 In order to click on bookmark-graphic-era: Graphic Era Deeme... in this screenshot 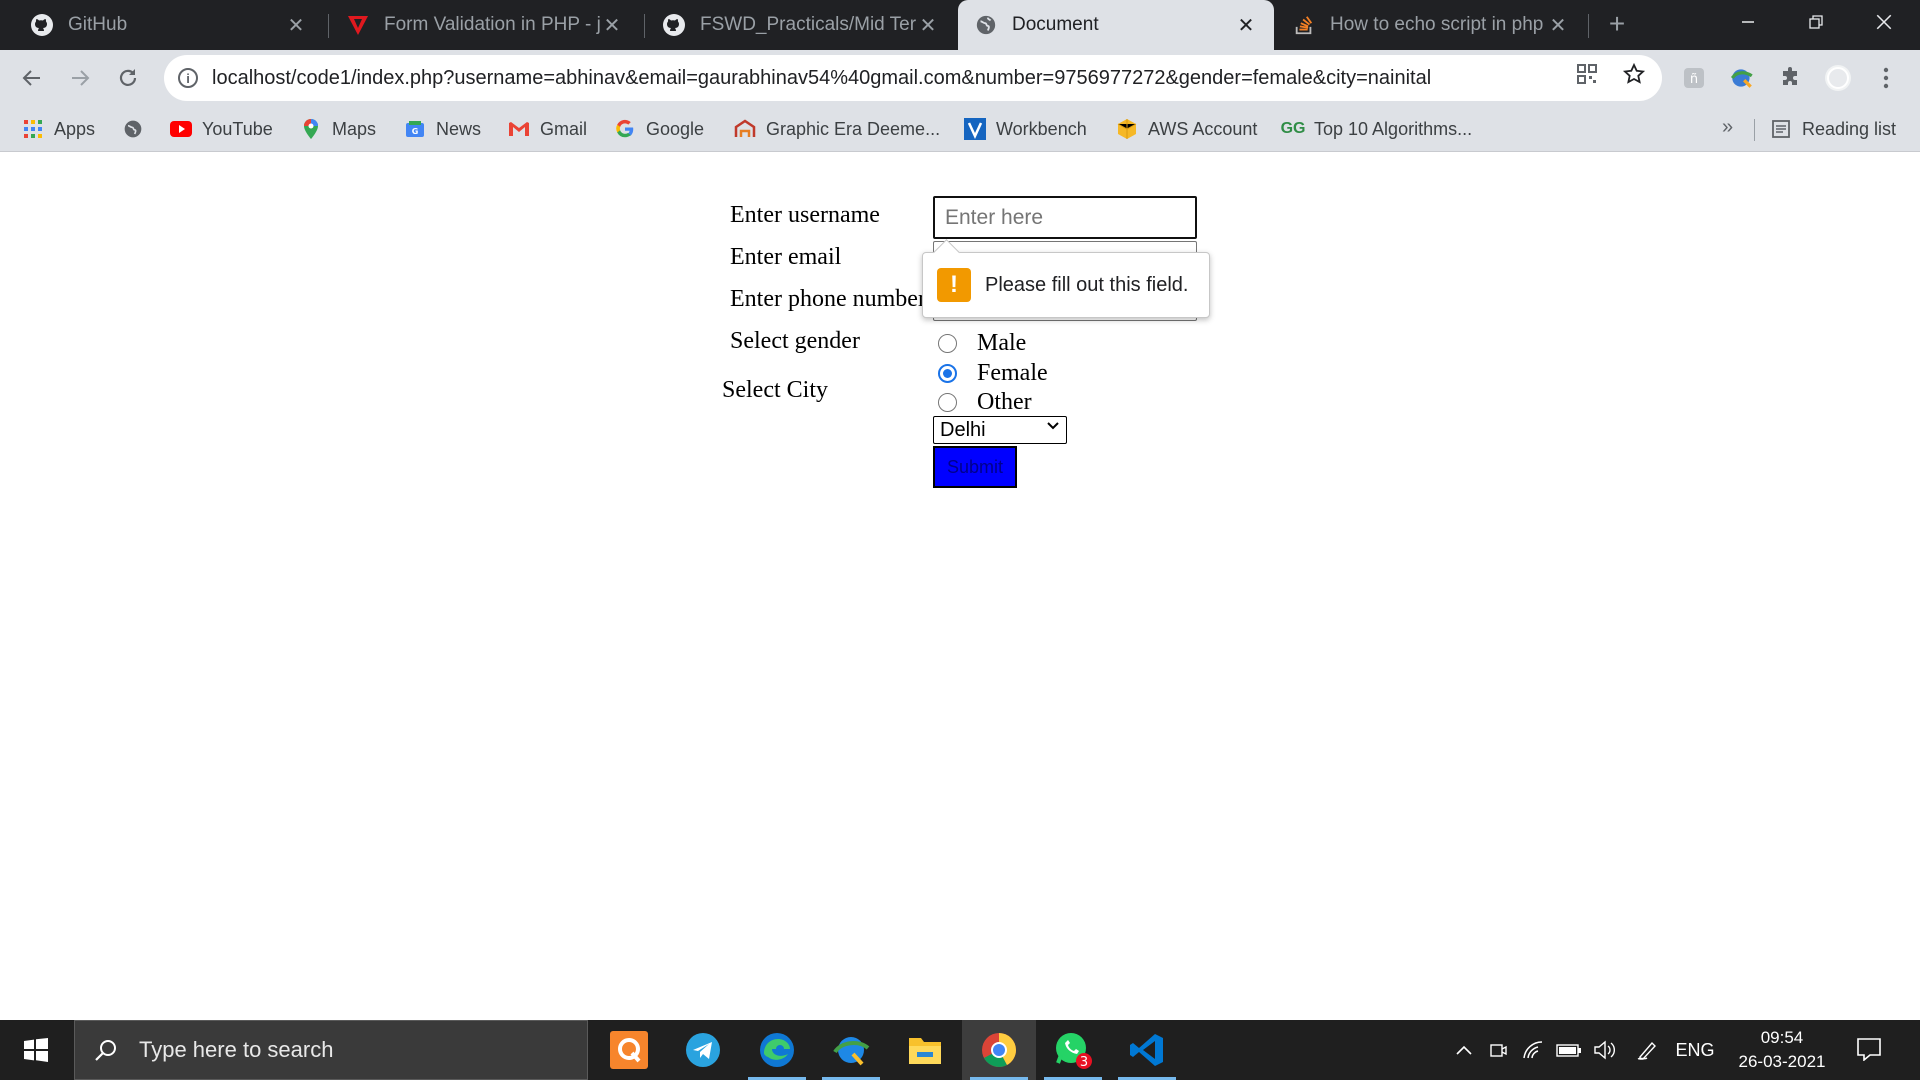, I will do `click(837, 129)`.